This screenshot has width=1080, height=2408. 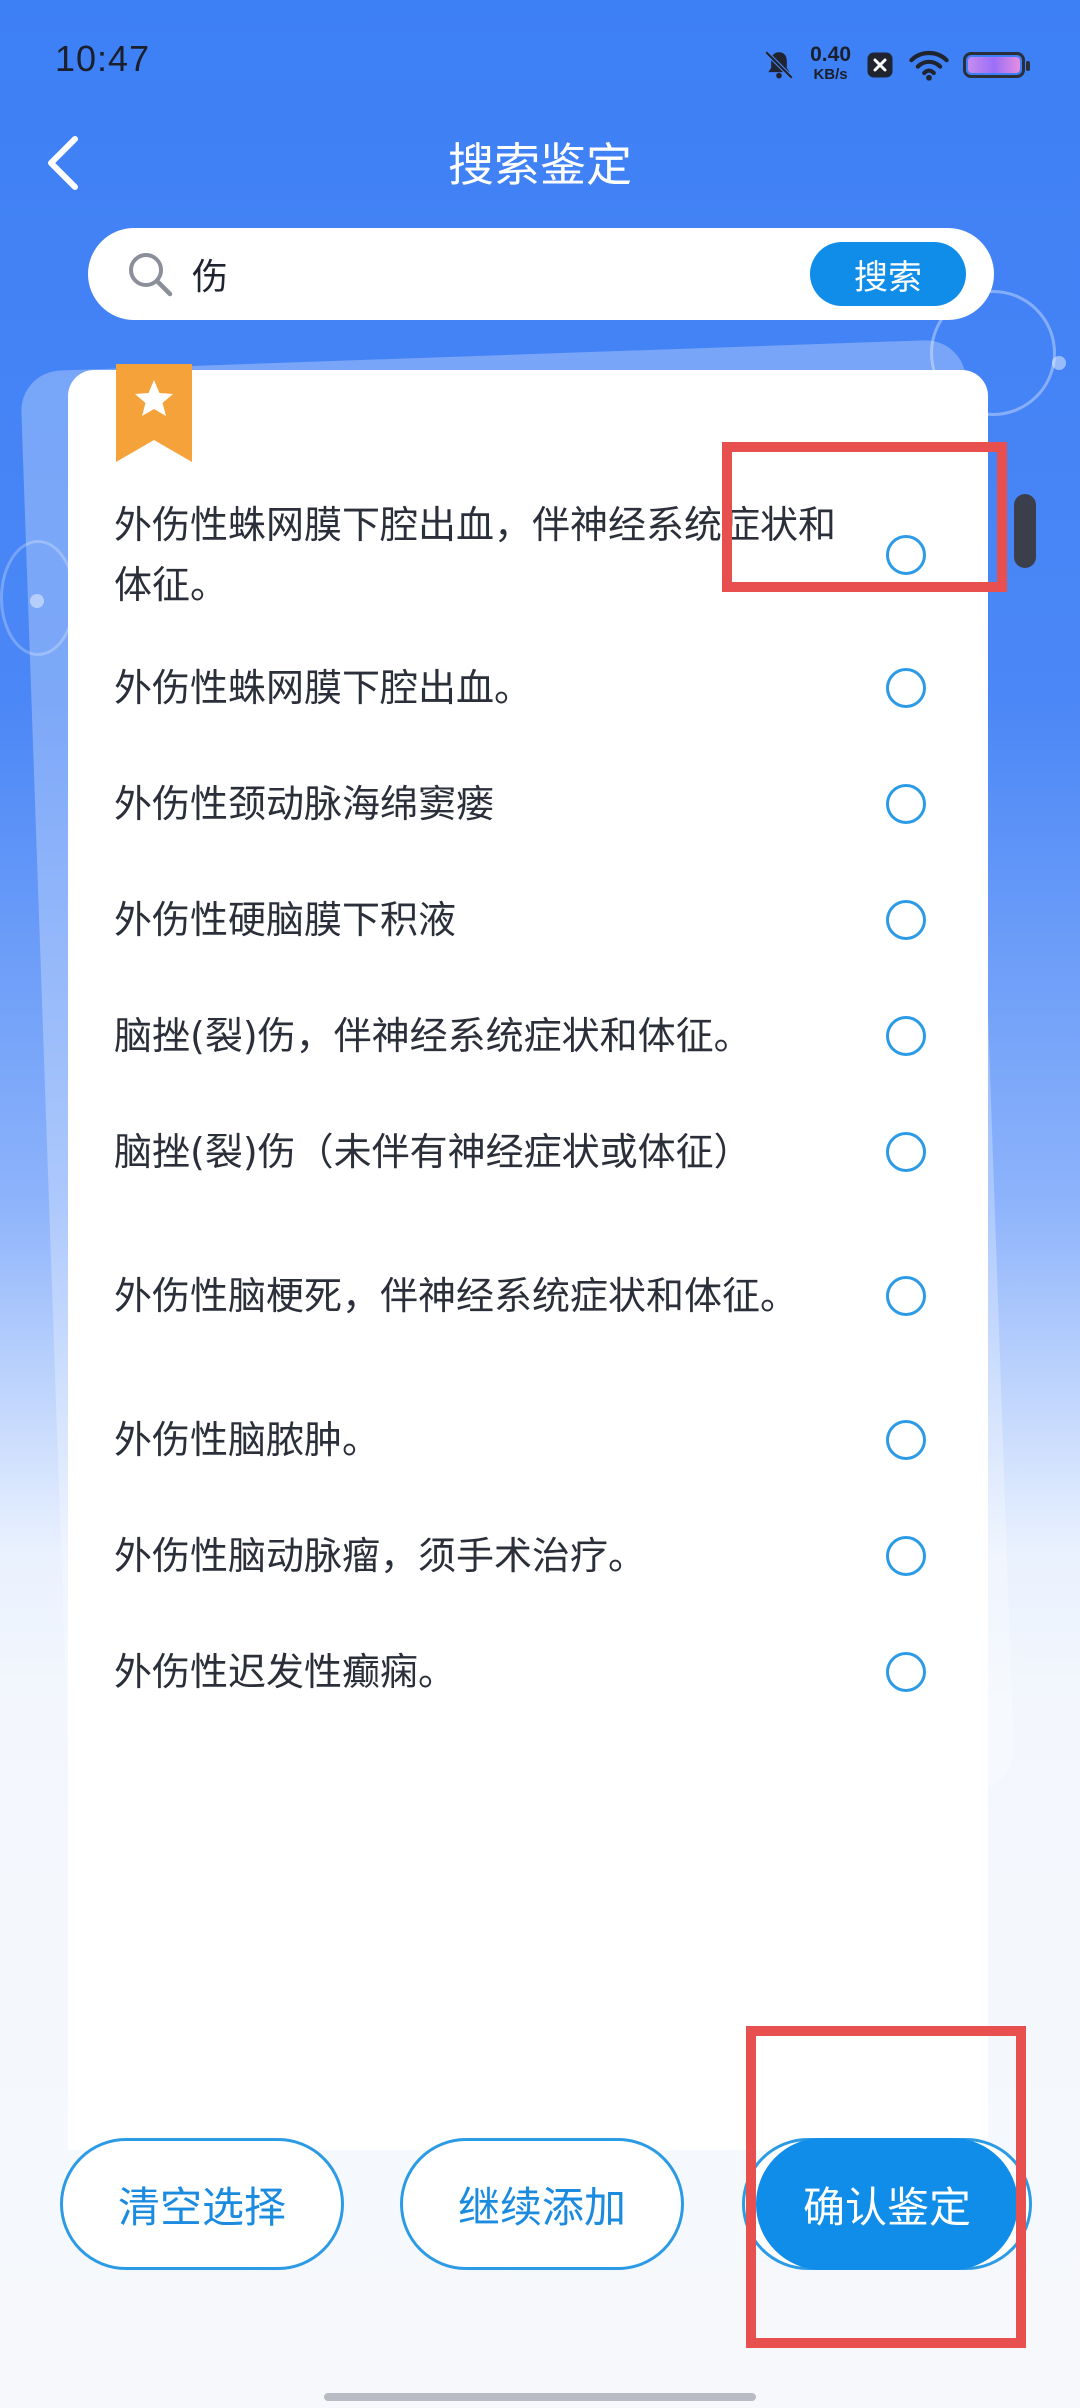 I want to click on list-item: 外伤性硬脑膜下积液, so click(x=528, y=920).